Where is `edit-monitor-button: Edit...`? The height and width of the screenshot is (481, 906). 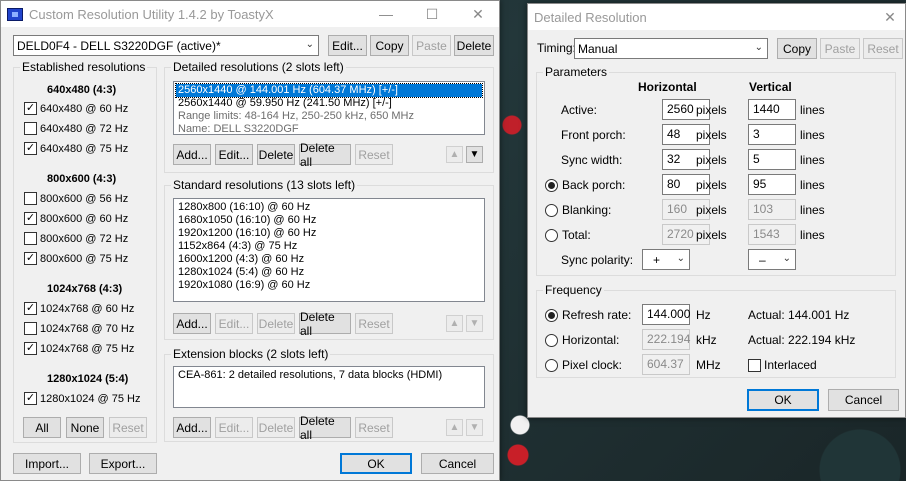 edit-monitor-button: Edit... is located at coordinates (347, 45).